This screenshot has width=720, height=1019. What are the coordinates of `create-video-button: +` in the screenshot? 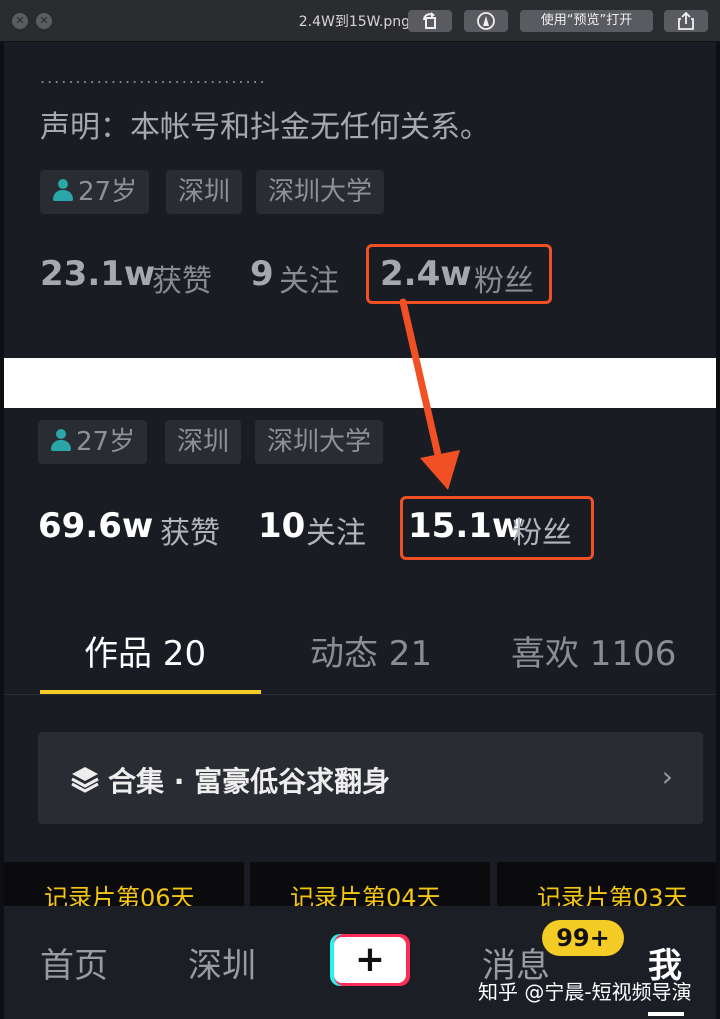 It's located at (370, 960).